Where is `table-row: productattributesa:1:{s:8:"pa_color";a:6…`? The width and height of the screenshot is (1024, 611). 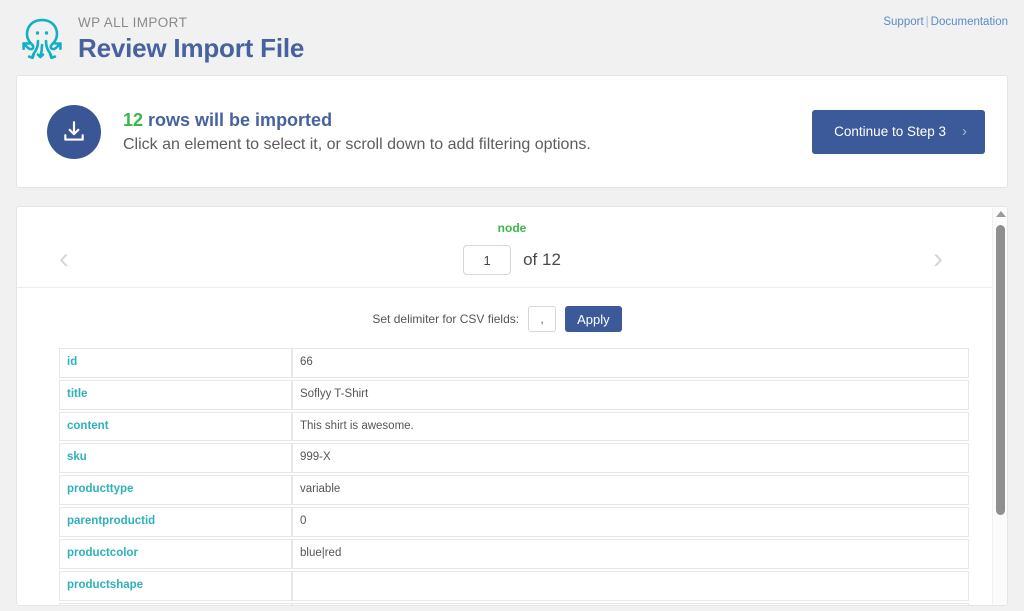 table-row: productattributesa:1:{s:8:"pa_color";a:6… is located at coordinates (514, 603).